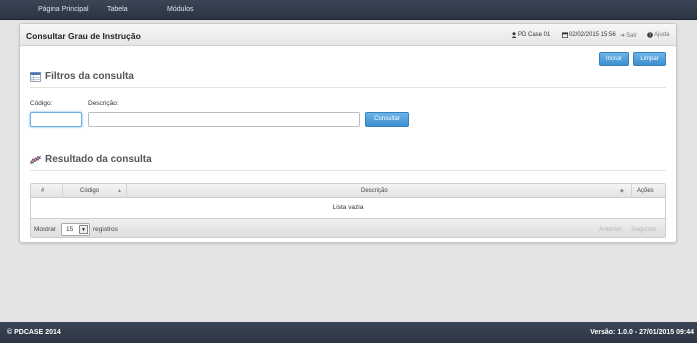  Describe the element at coordinates (631, 35) in the screenshot. I see `logout-label: Sair` at that location.